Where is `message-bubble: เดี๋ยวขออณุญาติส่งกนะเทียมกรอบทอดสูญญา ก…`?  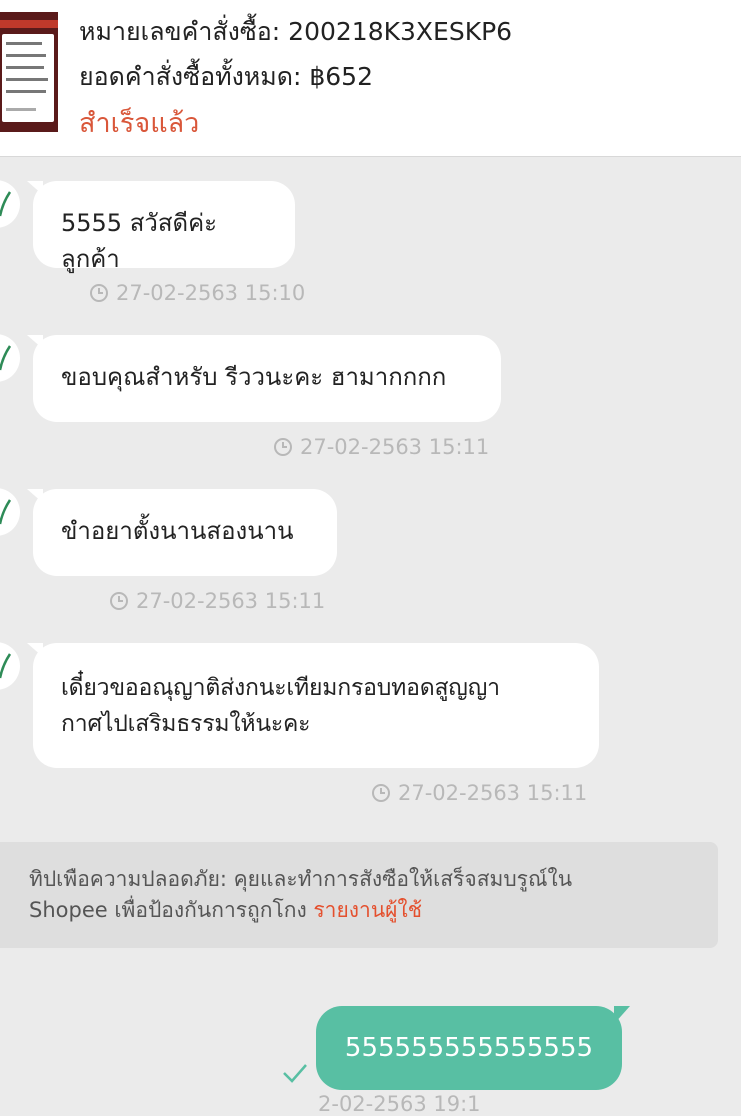 message-bubble: เดี๋ยวขออณุญาติส่งกนะเทียมกรอบทอดสูญญา ก… is located at coordinates (313, 705).